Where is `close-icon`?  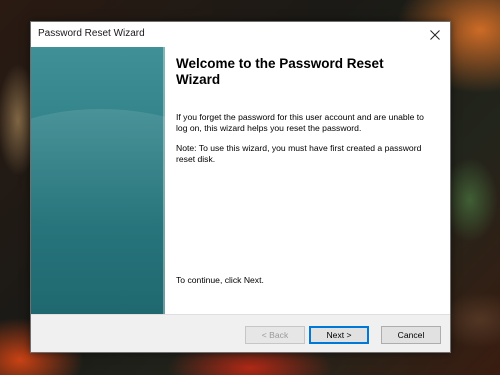
close-icon is located at coordinates (435, 34).